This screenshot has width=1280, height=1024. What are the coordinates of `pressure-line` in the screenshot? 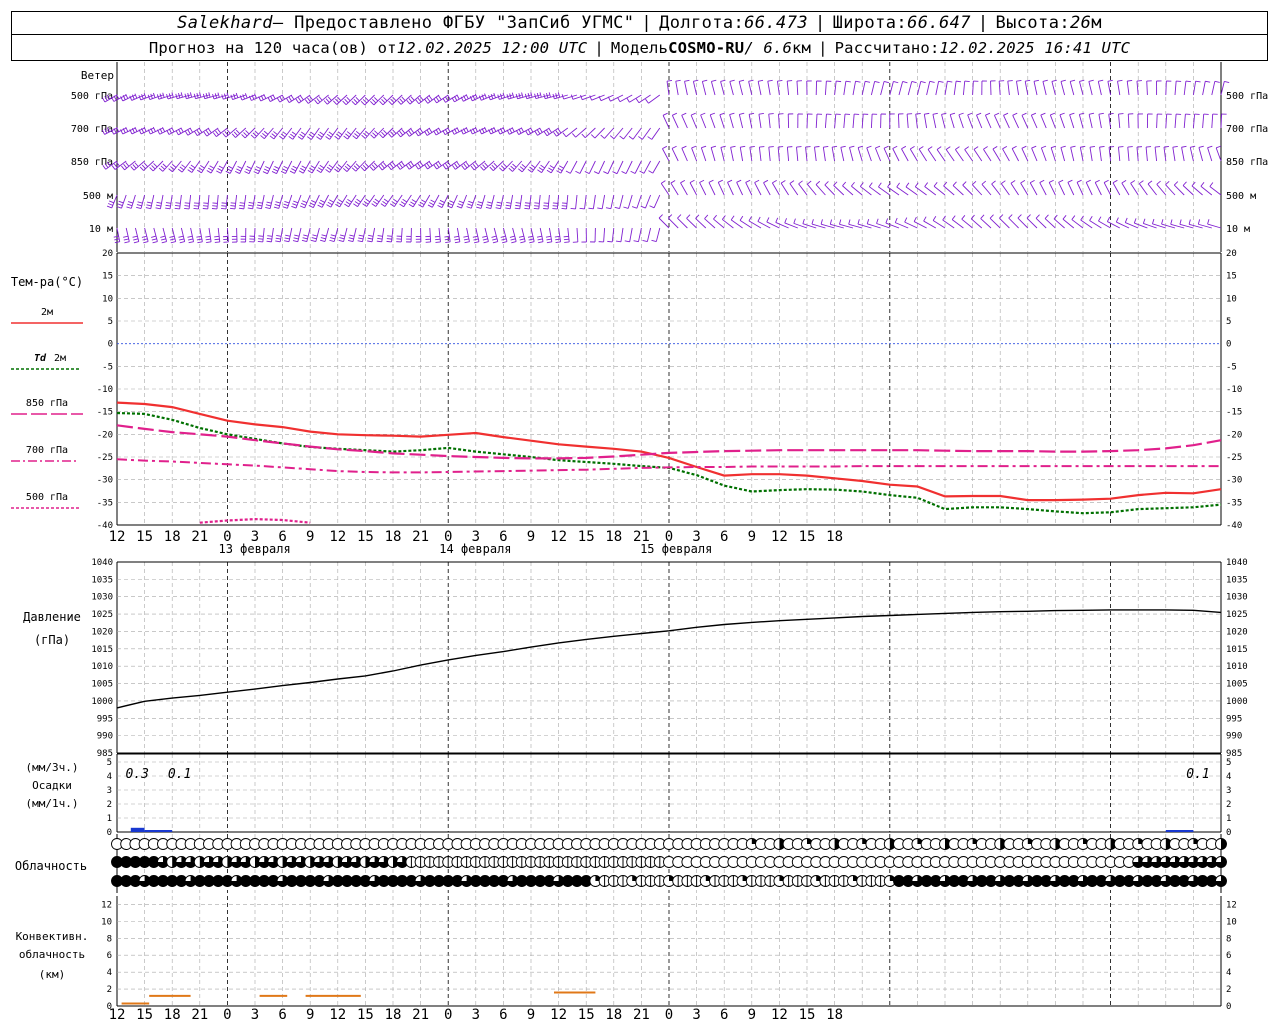 It's located at (669, 659).